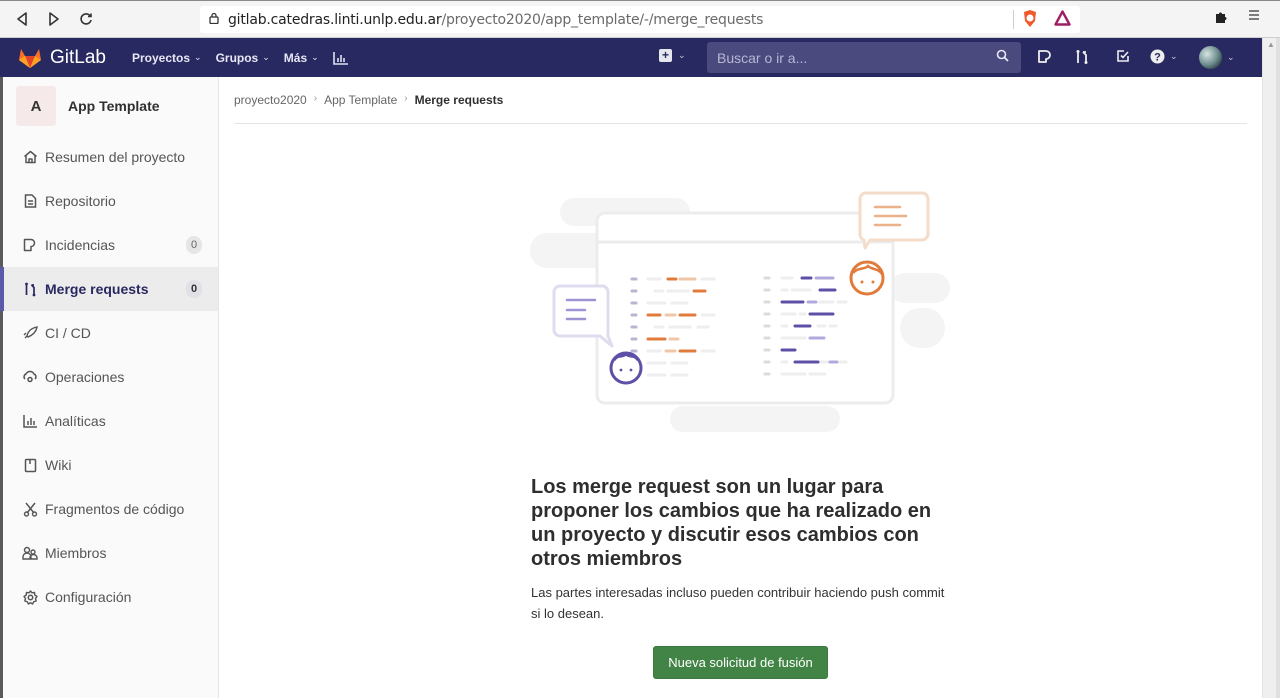  Describe the element at coordinates (58, 465) in the screenshot. I see `sidebar-item-label: Wiki` at that location.